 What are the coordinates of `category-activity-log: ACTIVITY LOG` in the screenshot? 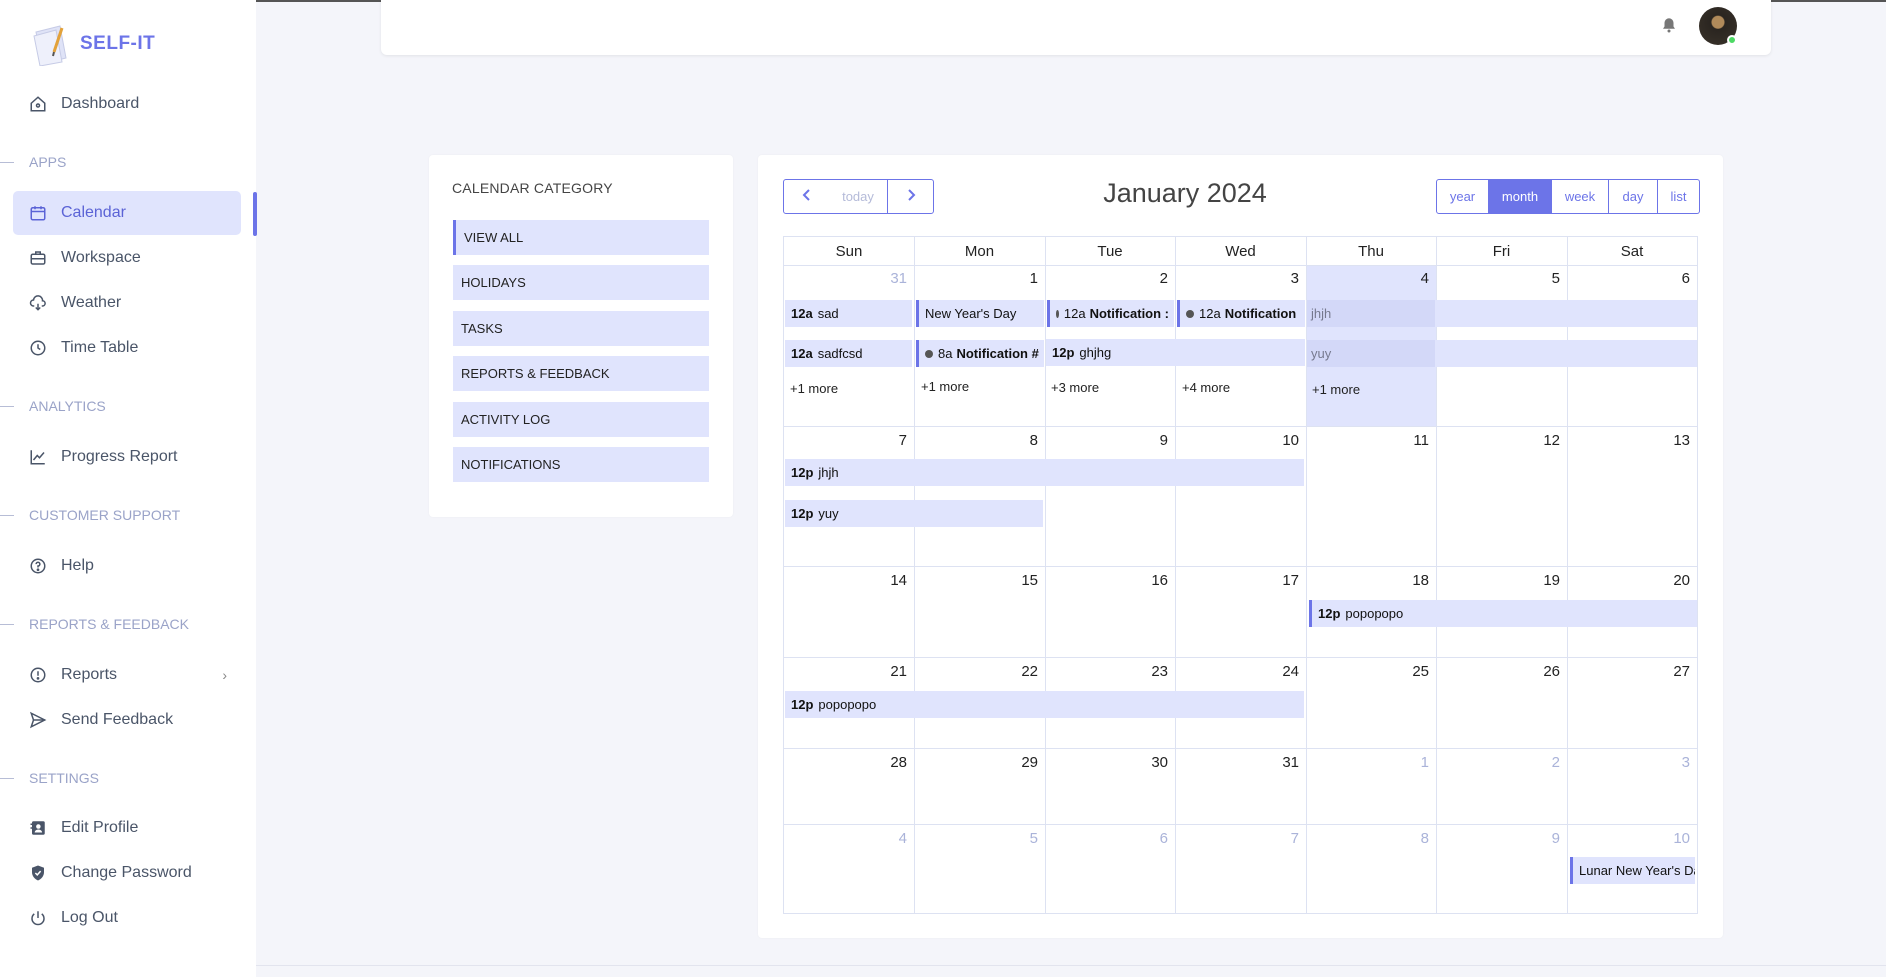 It's located at (581, 419).